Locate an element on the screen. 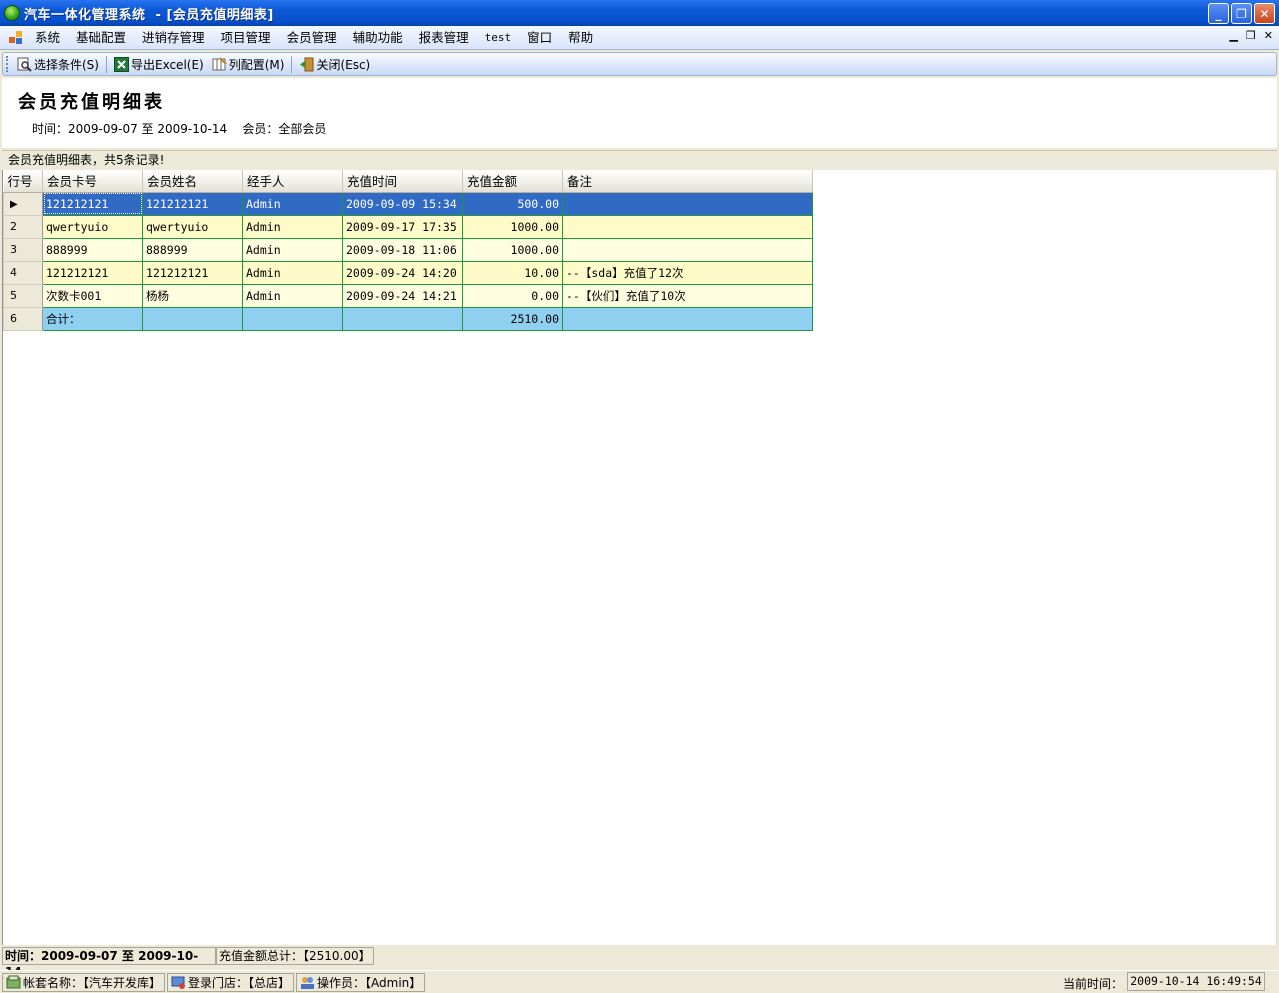 The width and height of the screenshot is (1279, 993). cell-member-name: qwertyuio is located at coordinates (192, 226).